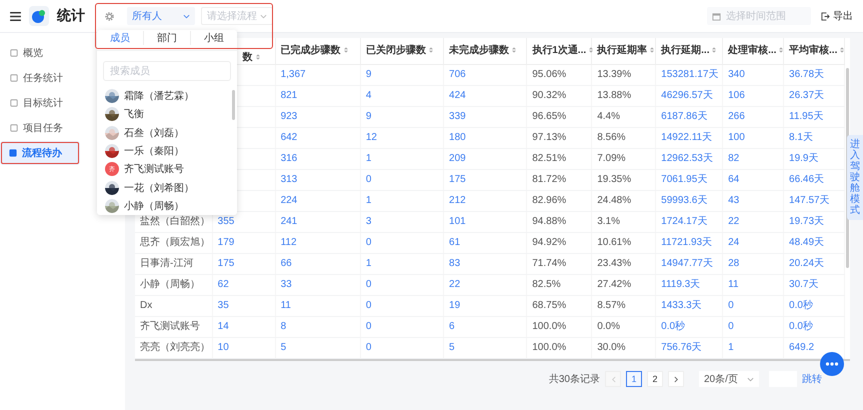 The width and height of the screenshot is (863, 410). Describe the element at coordinates (687, 95) in the screenshot. I see `table-cell: 46296.57天` at that location.